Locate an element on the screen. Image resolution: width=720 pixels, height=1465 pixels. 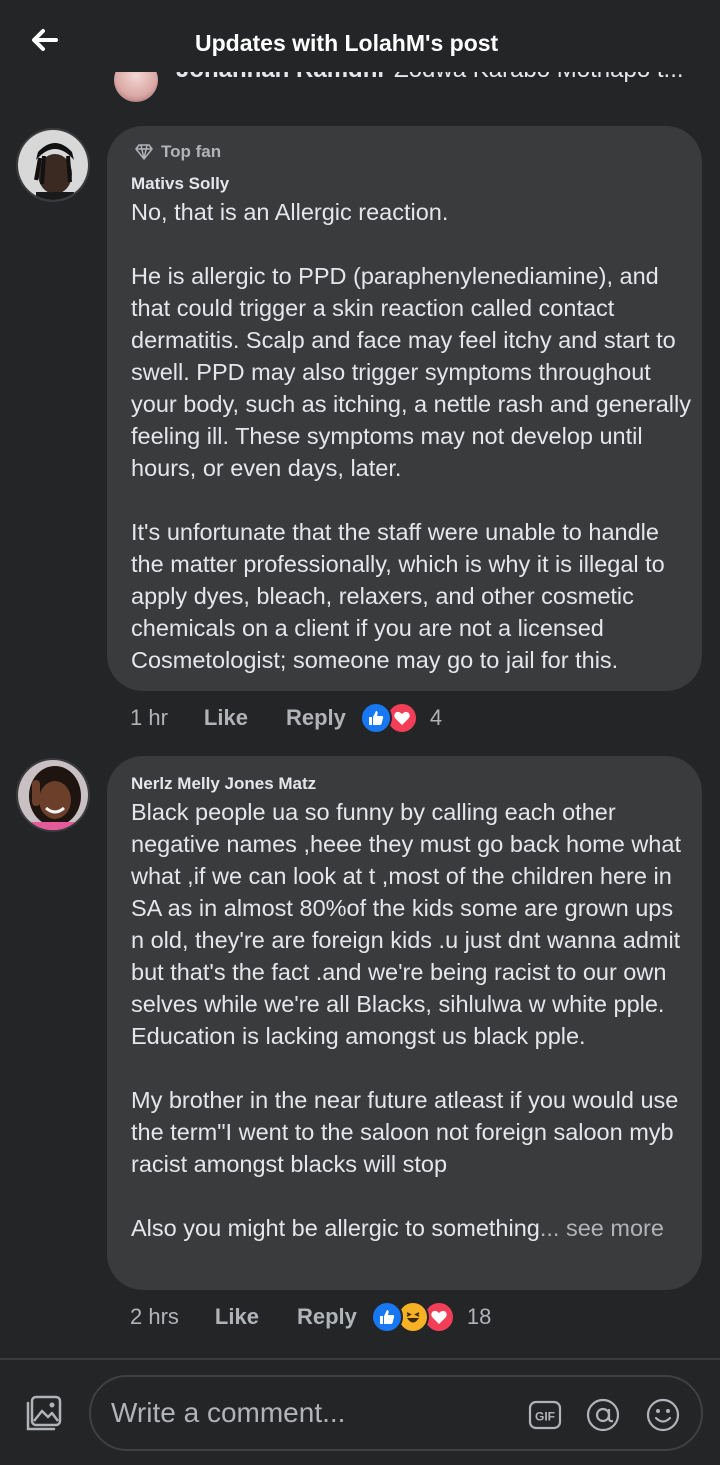
reaction-summary: 18 is located at coordinates (431, 1317).